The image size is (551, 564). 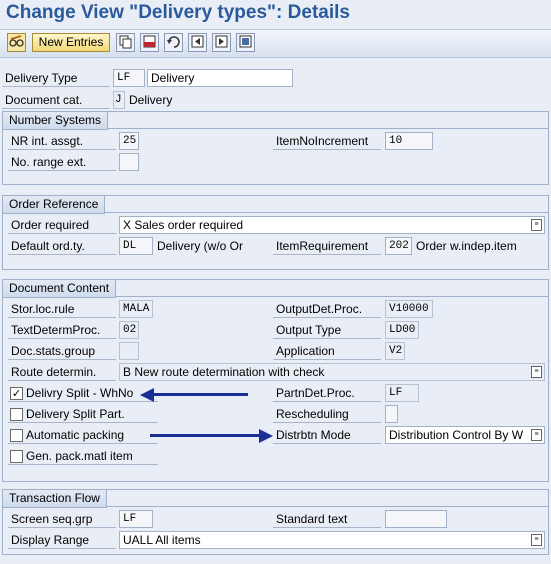 What do you see at coordinates (221, 42) in the screenshot?
I see `next-entry-icon` at bounding box center [221, 42].